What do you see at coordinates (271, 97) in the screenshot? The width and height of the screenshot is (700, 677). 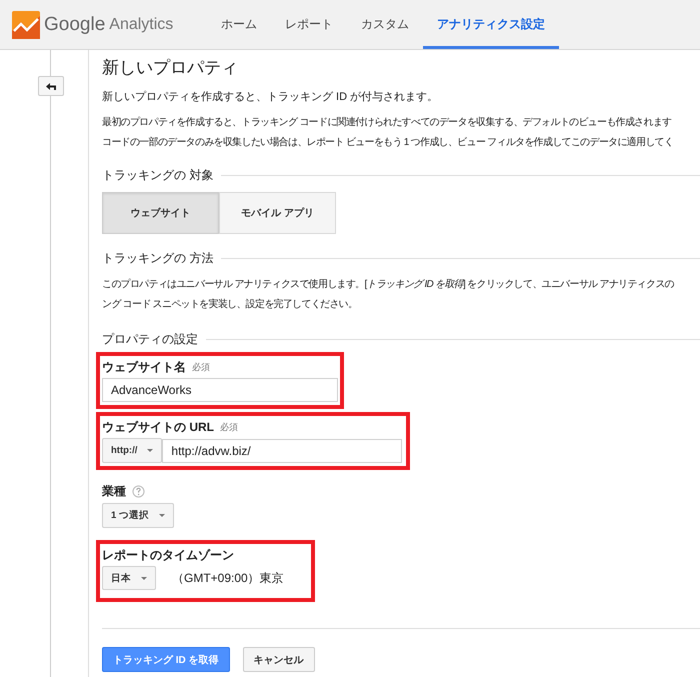 I see `intro-text: 新しいプロパティを作成すると、トラッキング ID が付与されます。` at bounding box center [271, 97].